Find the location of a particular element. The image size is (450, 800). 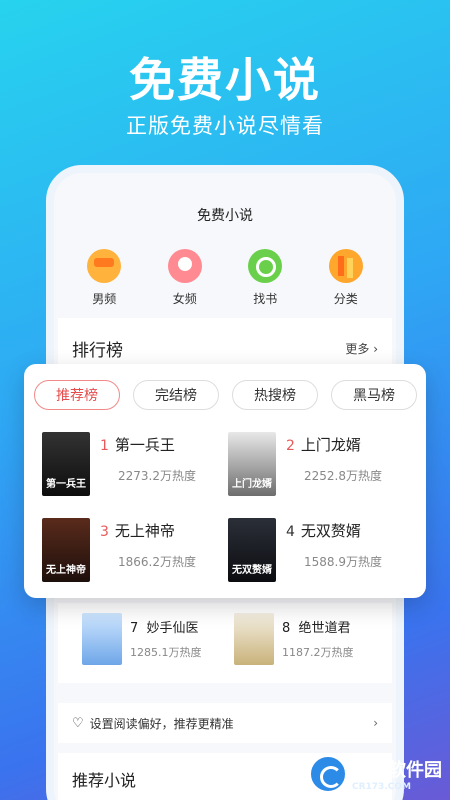

category-icon is located at coordinates (345, 266).